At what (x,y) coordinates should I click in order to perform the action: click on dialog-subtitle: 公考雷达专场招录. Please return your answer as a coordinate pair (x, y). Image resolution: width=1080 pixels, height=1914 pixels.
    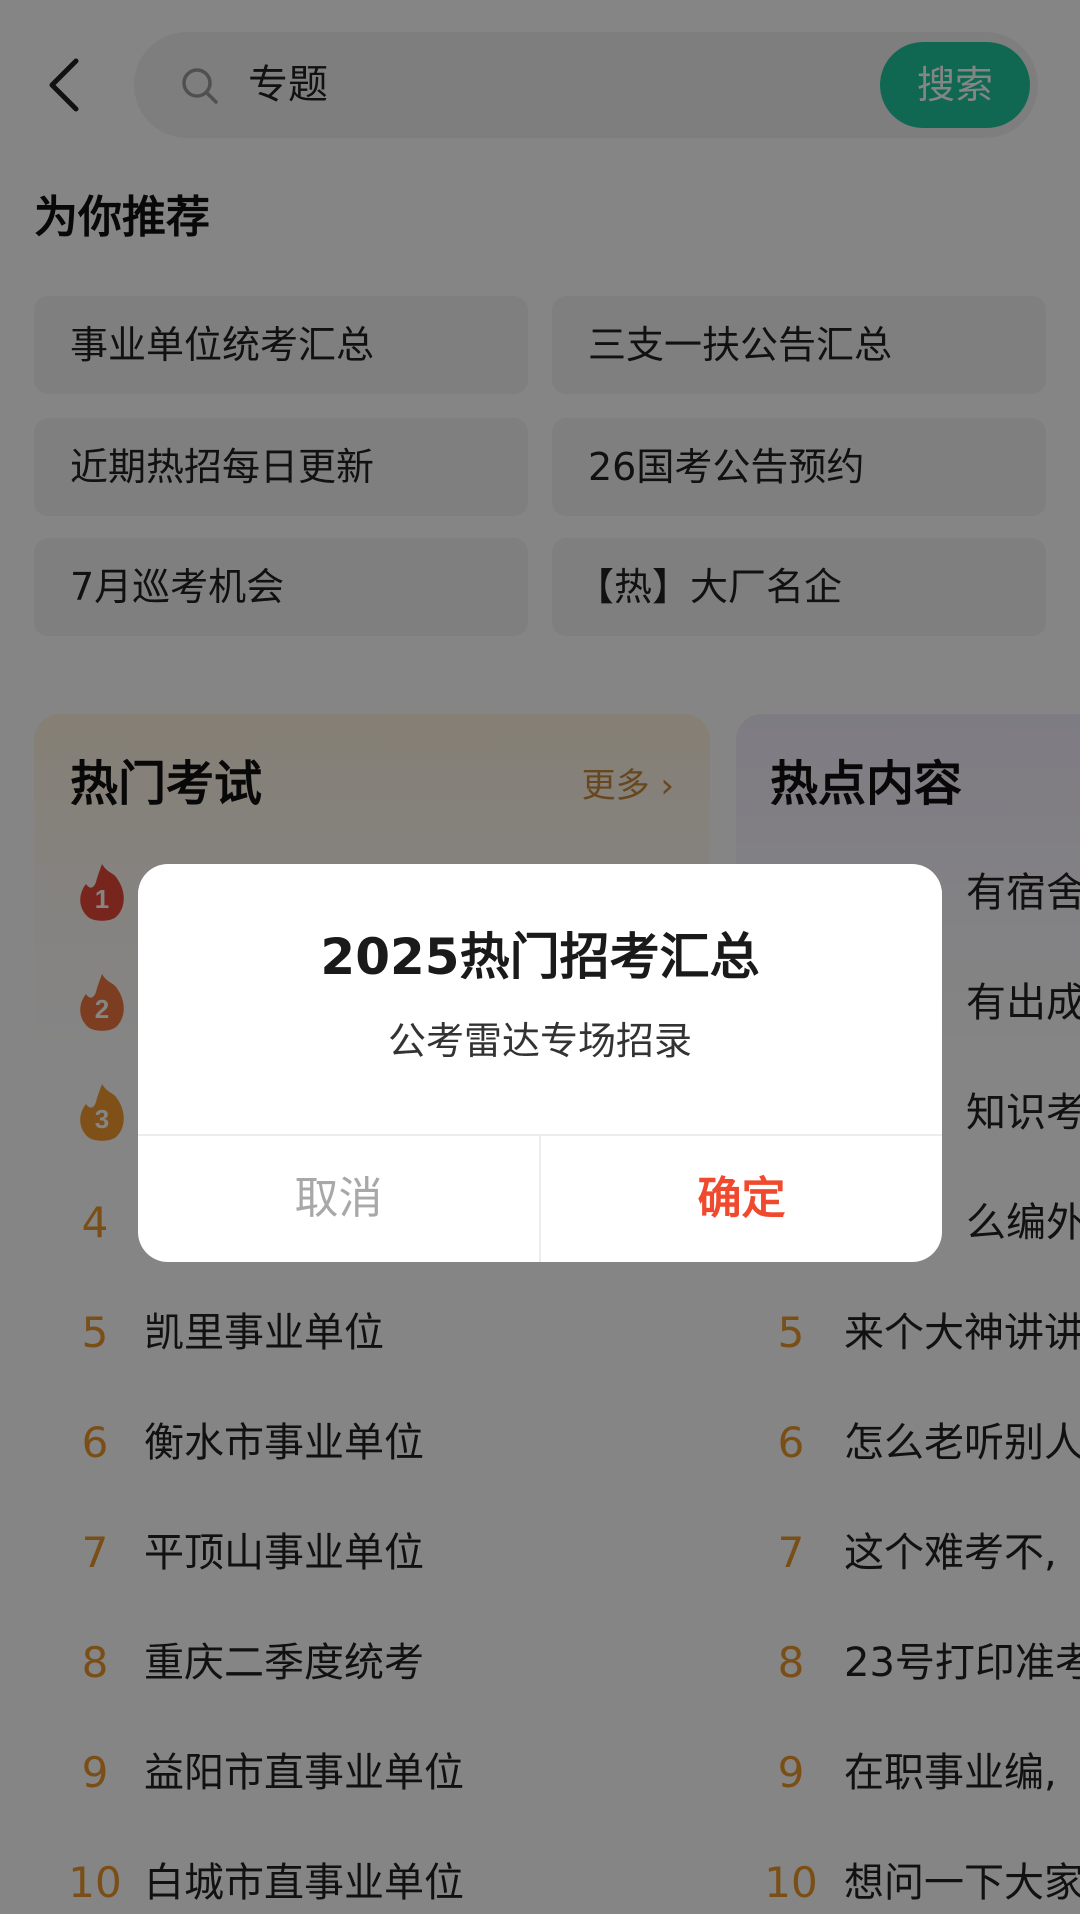
    Looking at the image, I should click on (539, 1041).